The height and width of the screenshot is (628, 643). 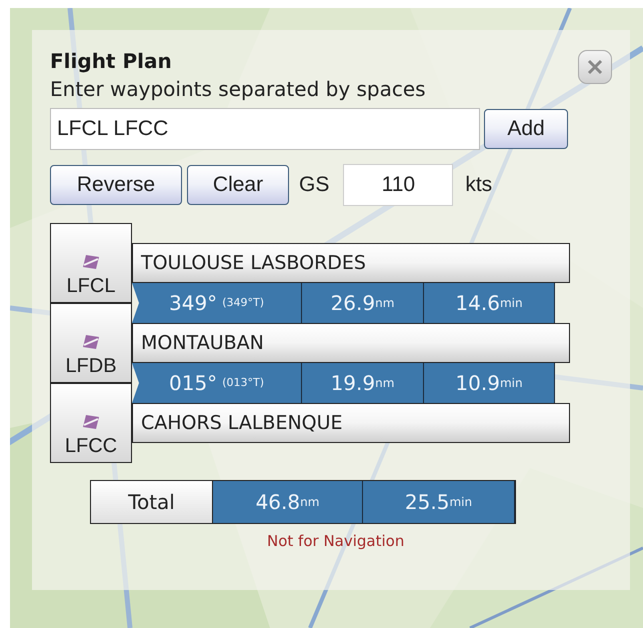 What do you see at coordinates (238, 185) in the screenshot?
I see `clear-button: Clear` at bounding box center [238, 185].